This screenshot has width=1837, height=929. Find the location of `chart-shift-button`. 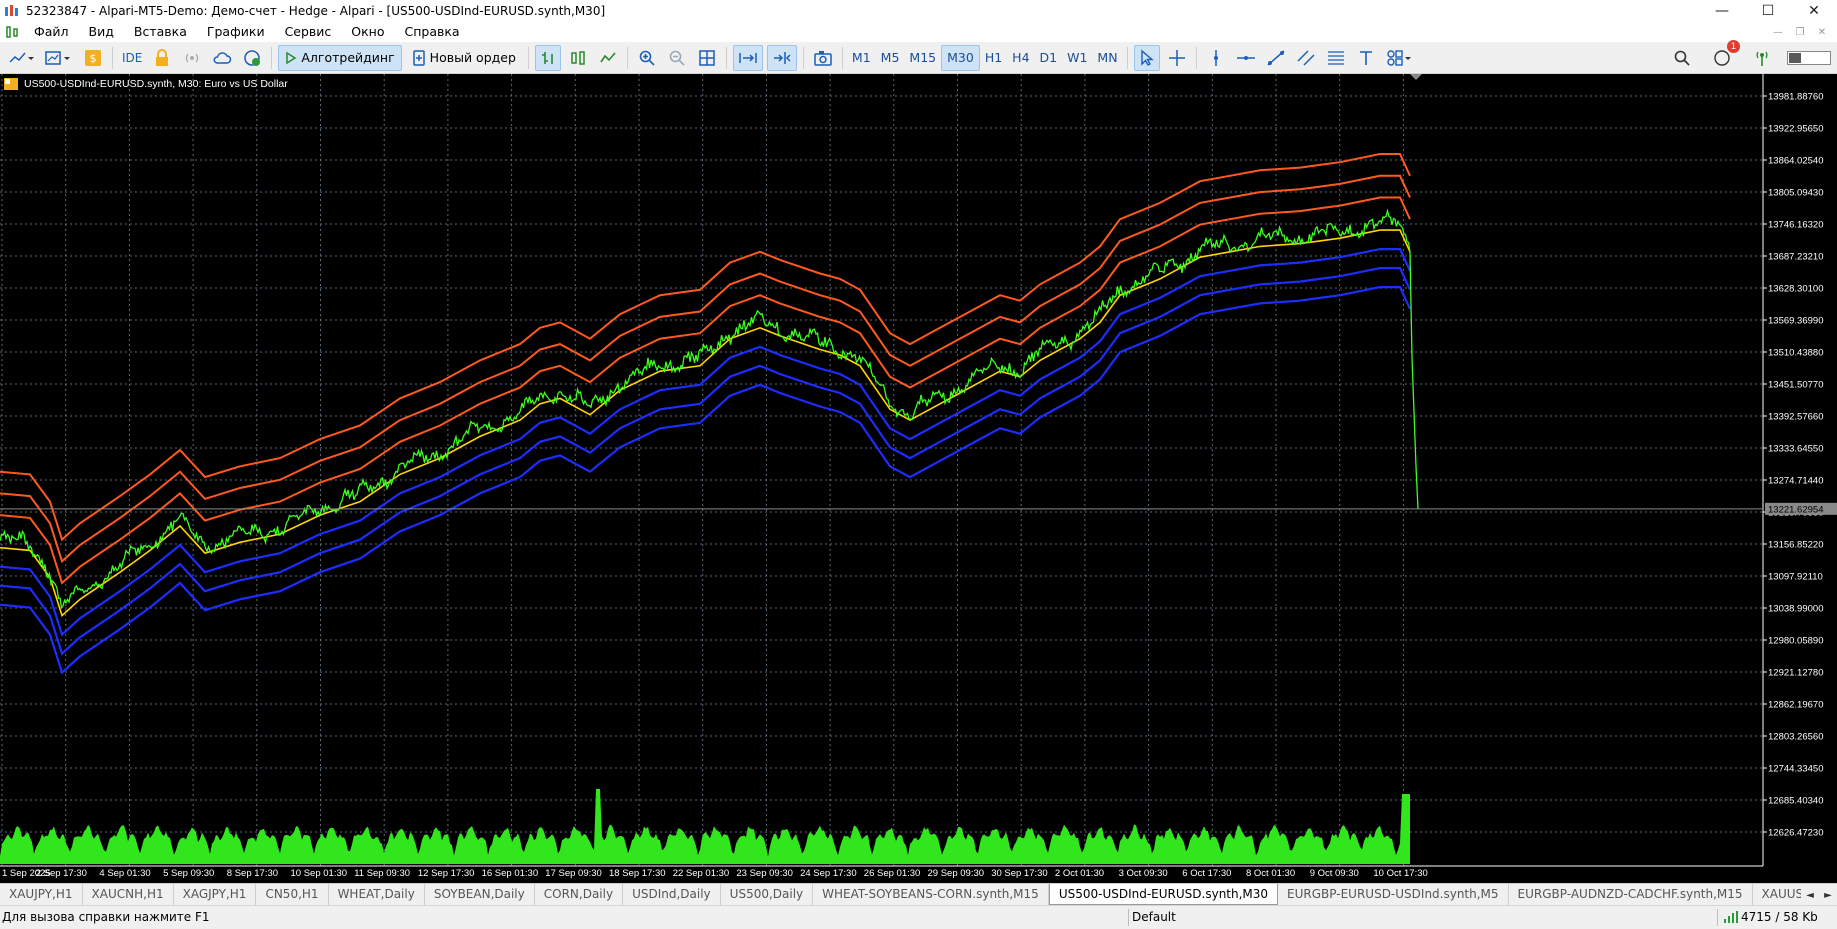

chart-shift-button is located at coordinates (782, 58).